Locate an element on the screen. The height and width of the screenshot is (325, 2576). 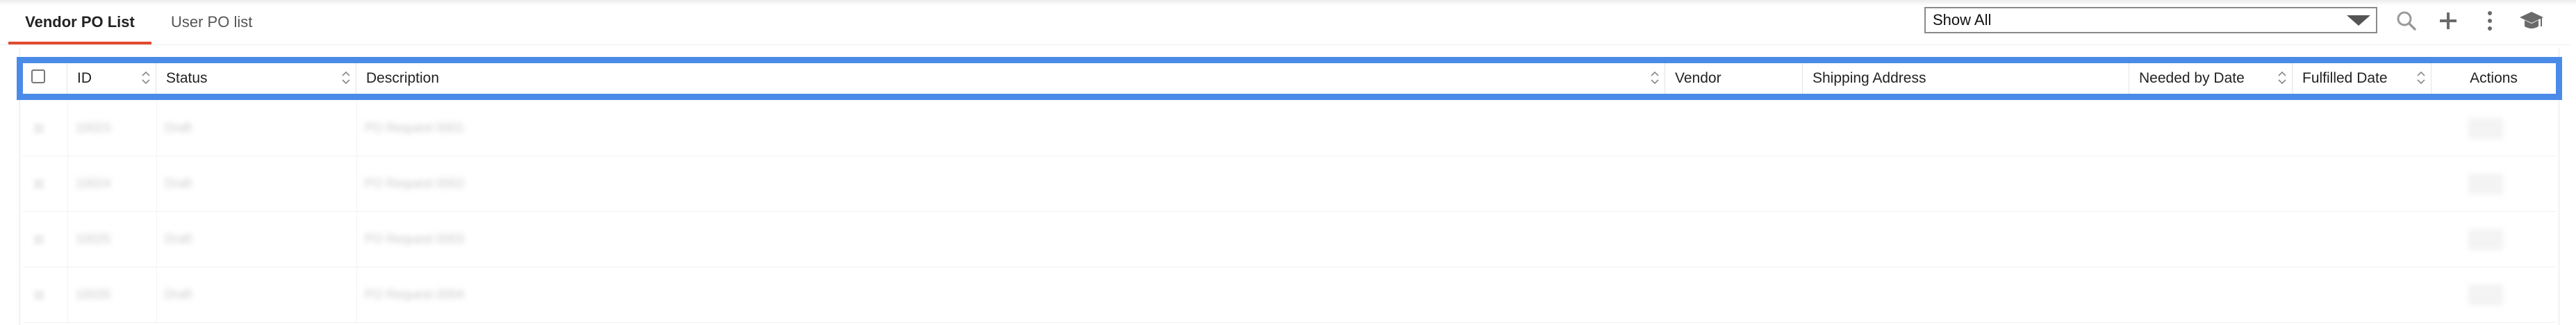
cell-id: 10023 is located at coordinates (94, 128).